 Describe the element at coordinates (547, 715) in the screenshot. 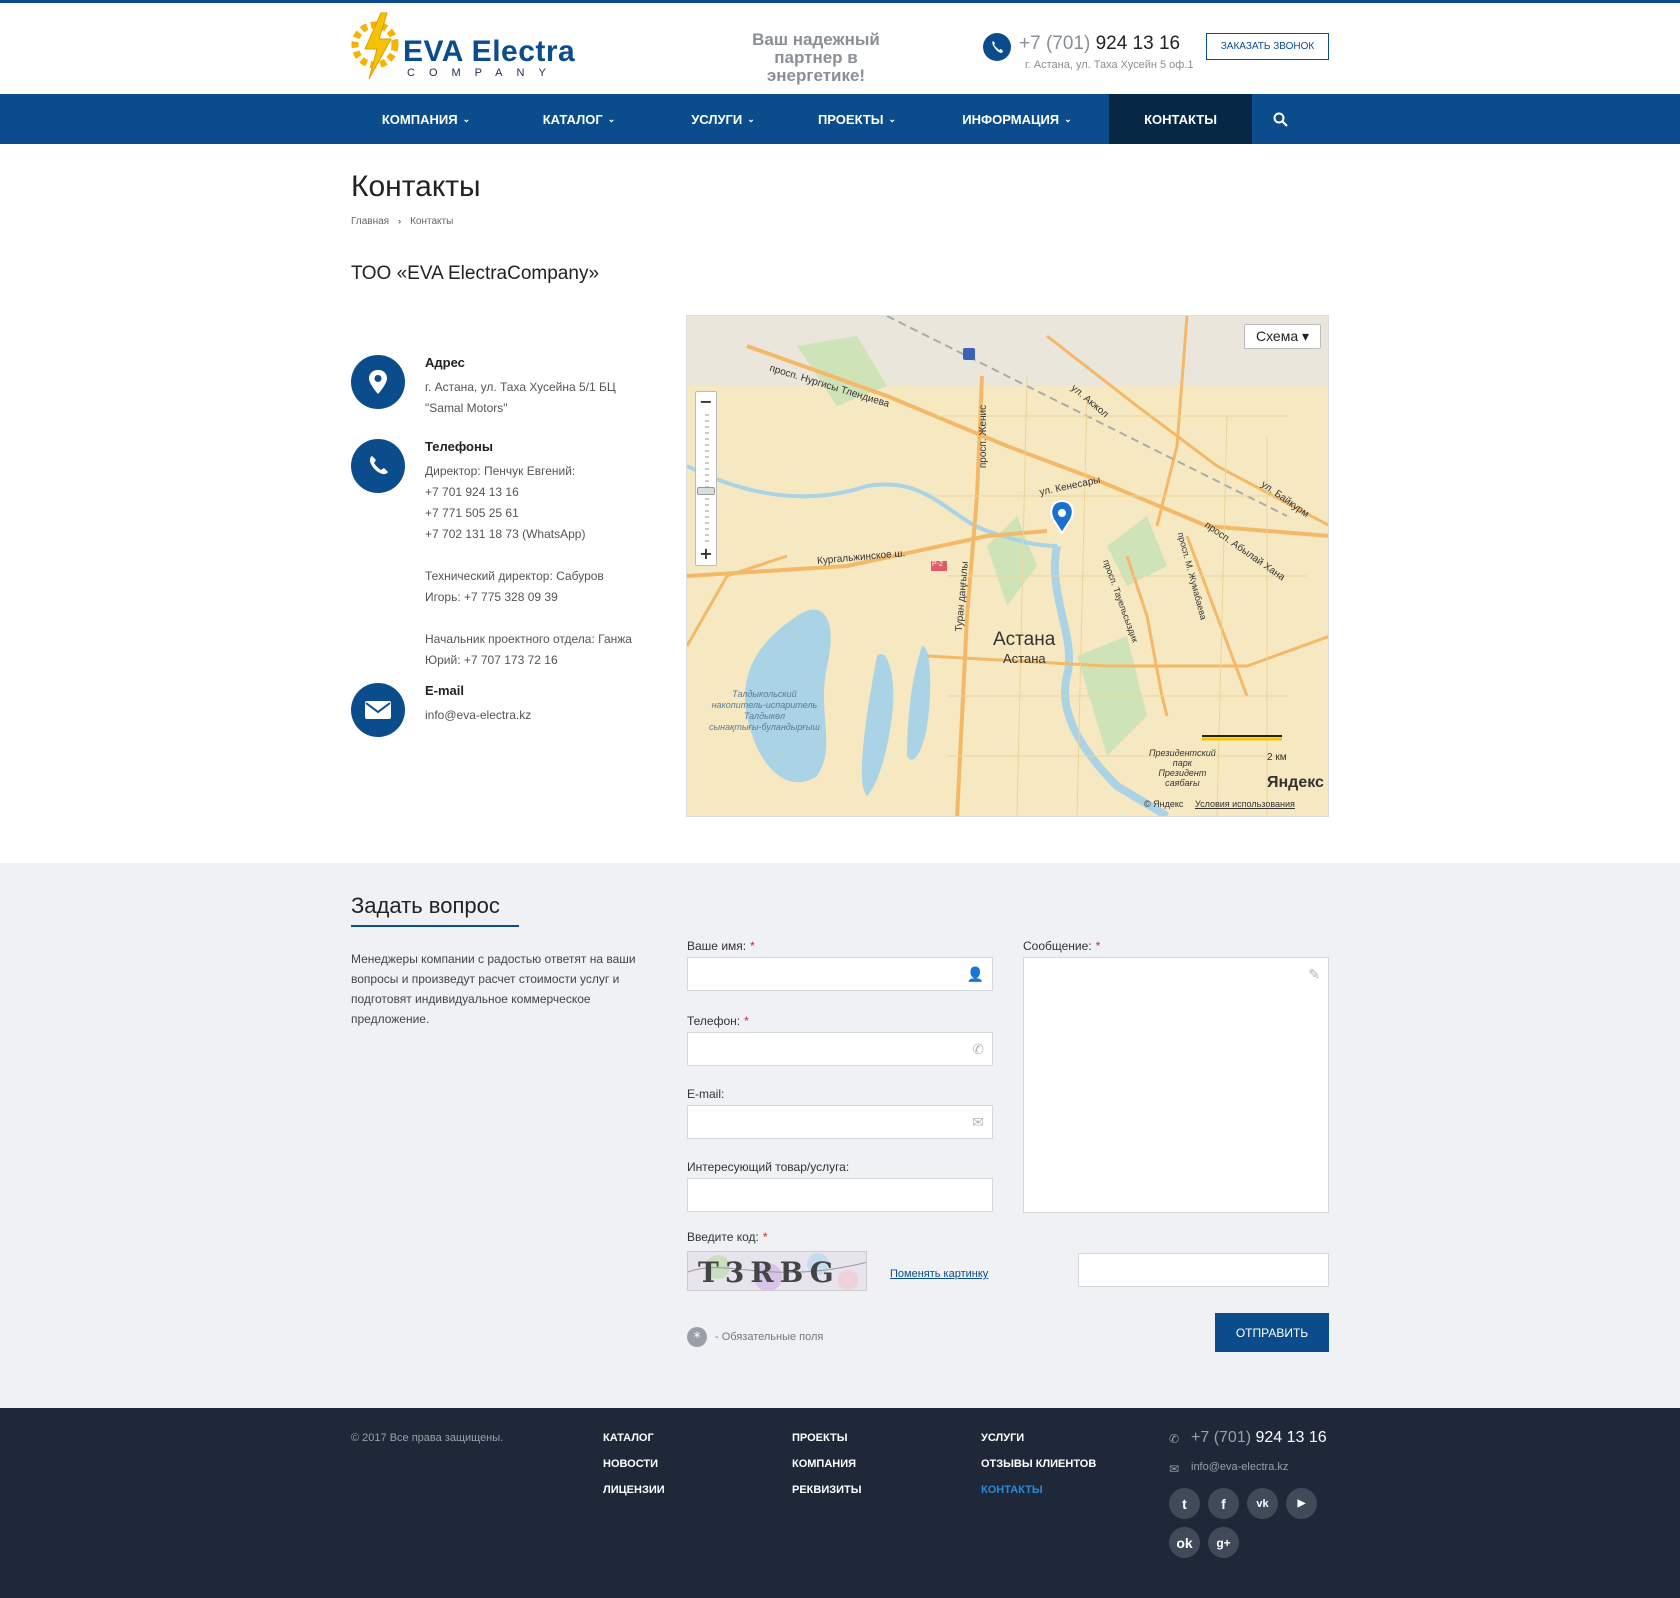

I see `contact-email-value: info@eva-electra.kz` at that location.